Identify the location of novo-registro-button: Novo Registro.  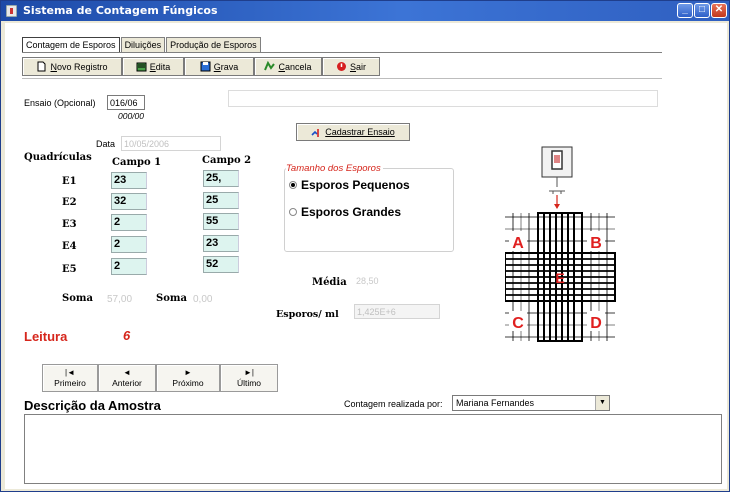
(72, 66).